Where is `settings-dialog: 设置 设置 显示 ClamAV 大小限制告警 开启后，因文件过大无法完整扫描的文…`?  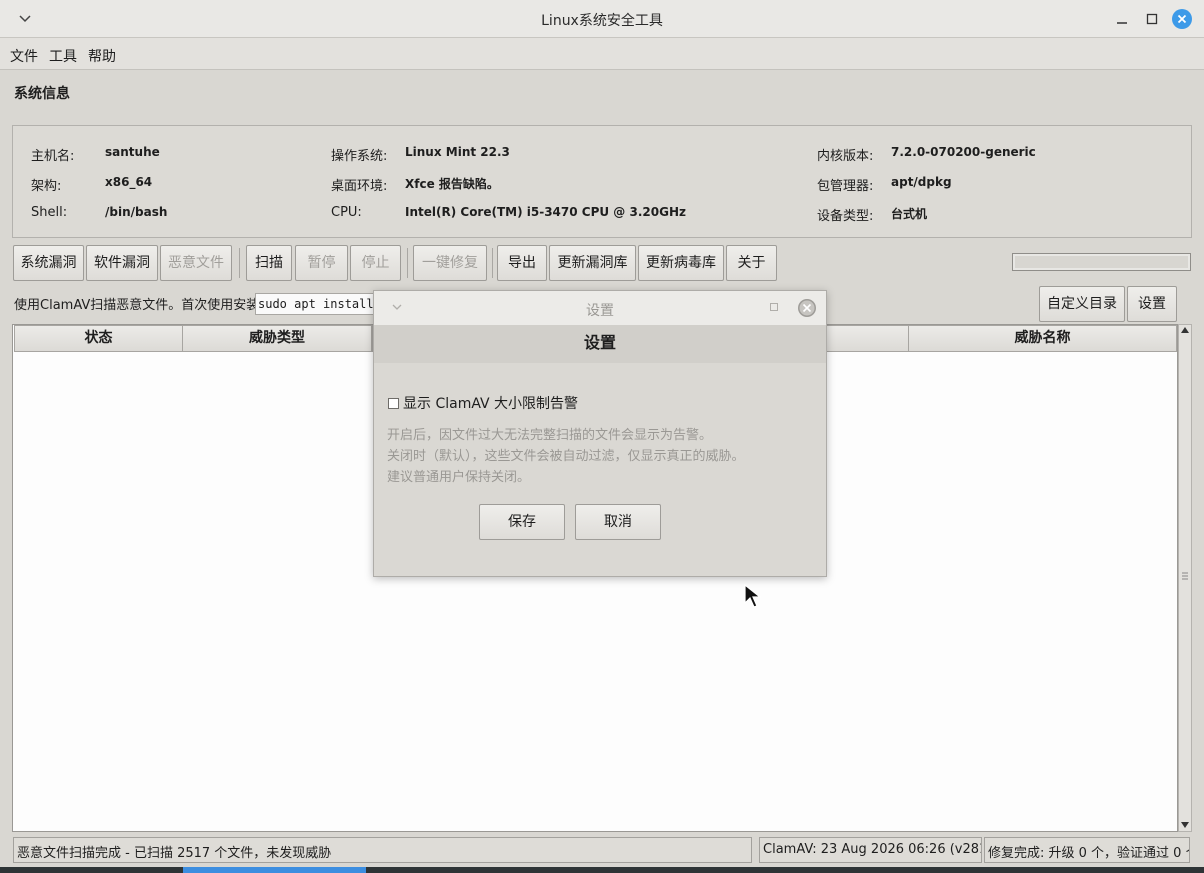
settings-dialog: 设置 设置 显示 ClamAV 大小限制告警 开启后，因文件过大无法完整扫描的文… is located at coordinates (600, 433).